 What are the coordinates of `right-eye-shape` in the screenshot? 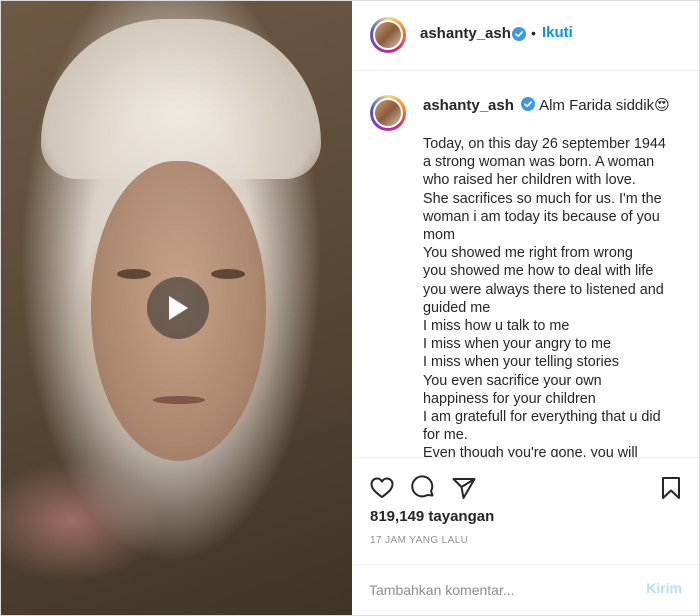 It's located at (228, 274).